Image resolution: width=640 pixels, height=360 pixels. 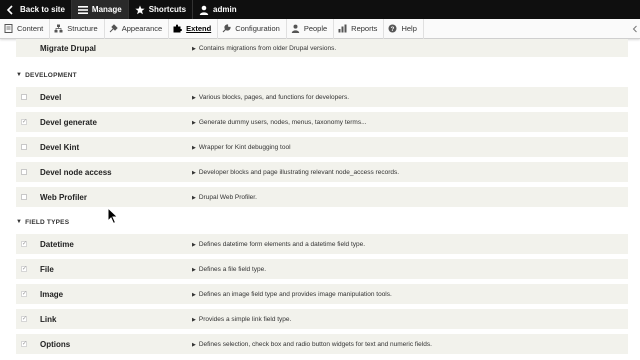 I want to click on user-tab: admin, so click(x=218, y=9).